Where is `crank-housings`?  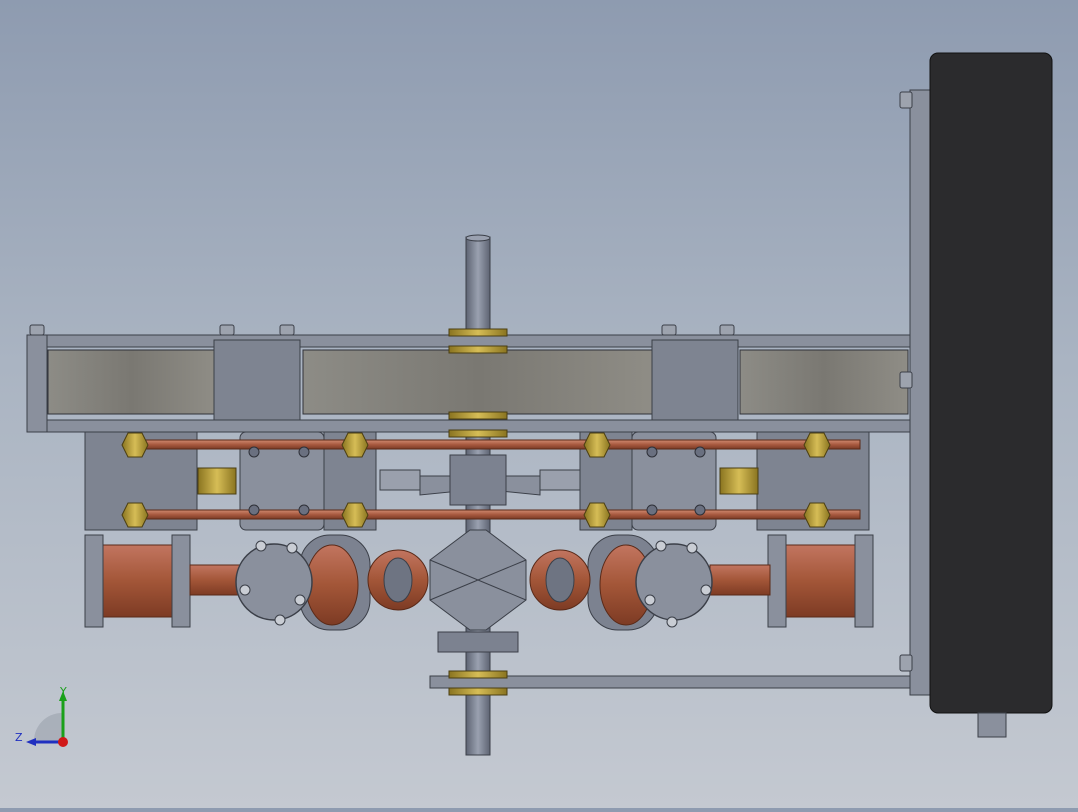
crank-housings is located at coordinates (479, 580).